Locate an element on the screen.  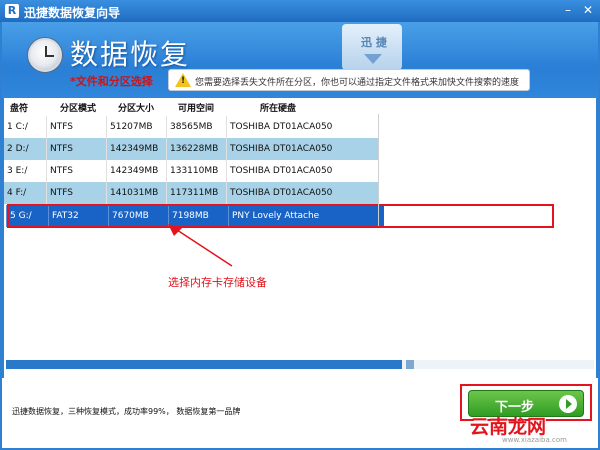
watermark-url: www.xiazaiba.com is located at coordinates (534, 440).